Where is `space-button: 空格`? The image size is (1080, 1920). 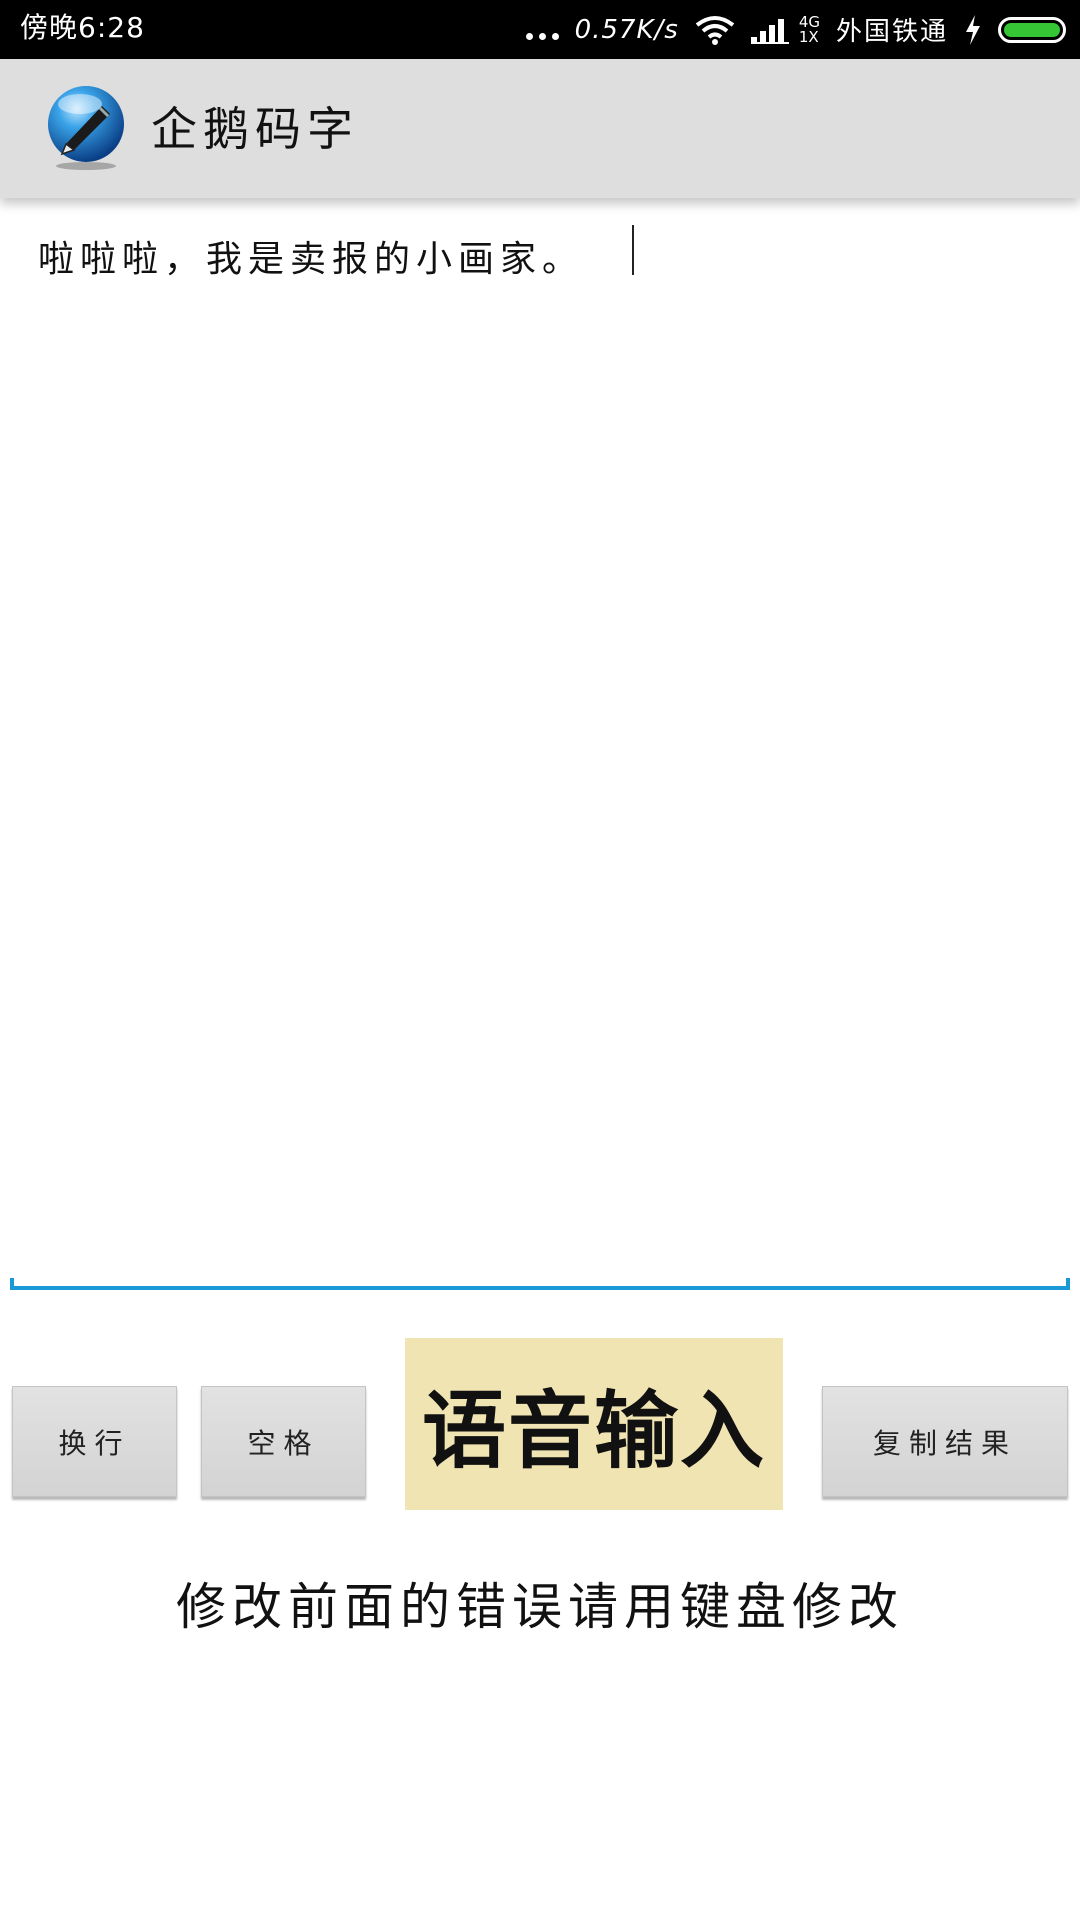 space-button: 空格 is located at coordinates (283, 1441).